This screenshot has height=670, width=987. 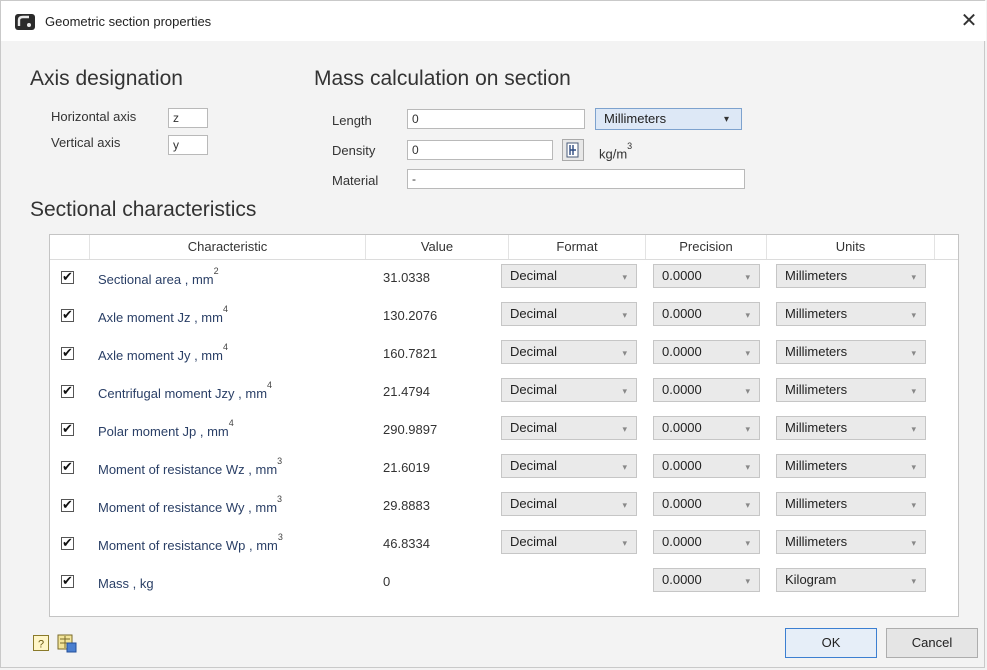 I want to click on characteristic-name: Polar moment Jp , mm, so click(x=163, y=431).